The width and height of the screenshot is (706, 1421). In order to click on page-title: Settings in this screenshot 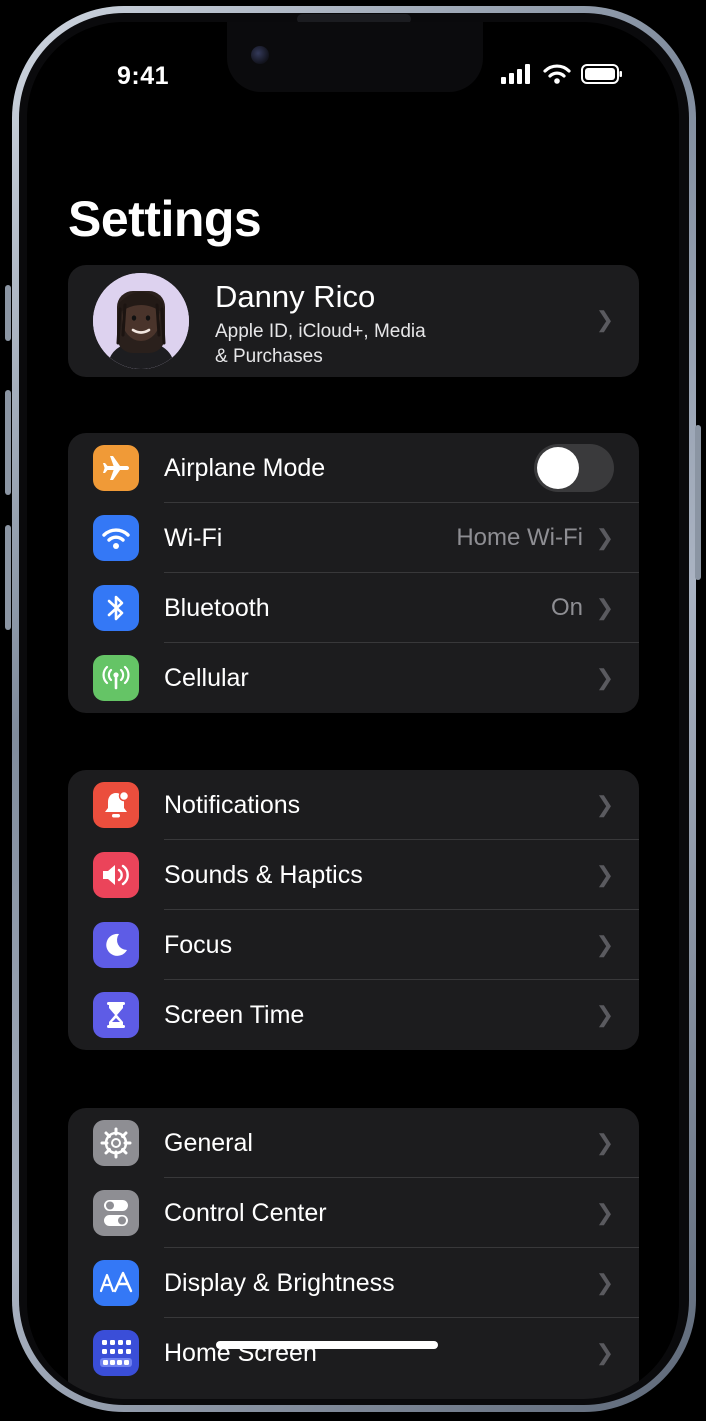, I will do `click(165, 219)`.